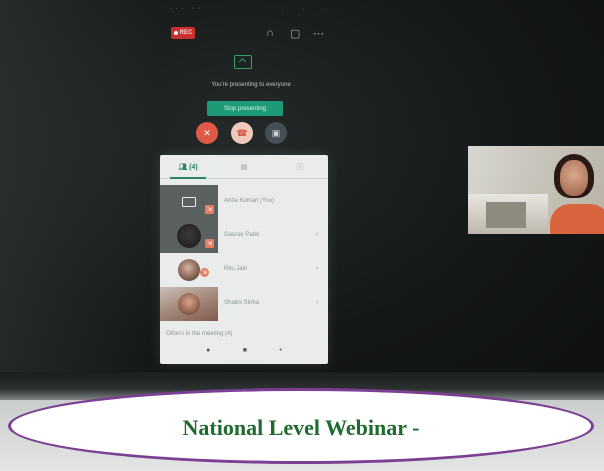 The height and width of the screenshot is (471, 604). I want to click on info-icon: ⓘ, so click(300, 167).